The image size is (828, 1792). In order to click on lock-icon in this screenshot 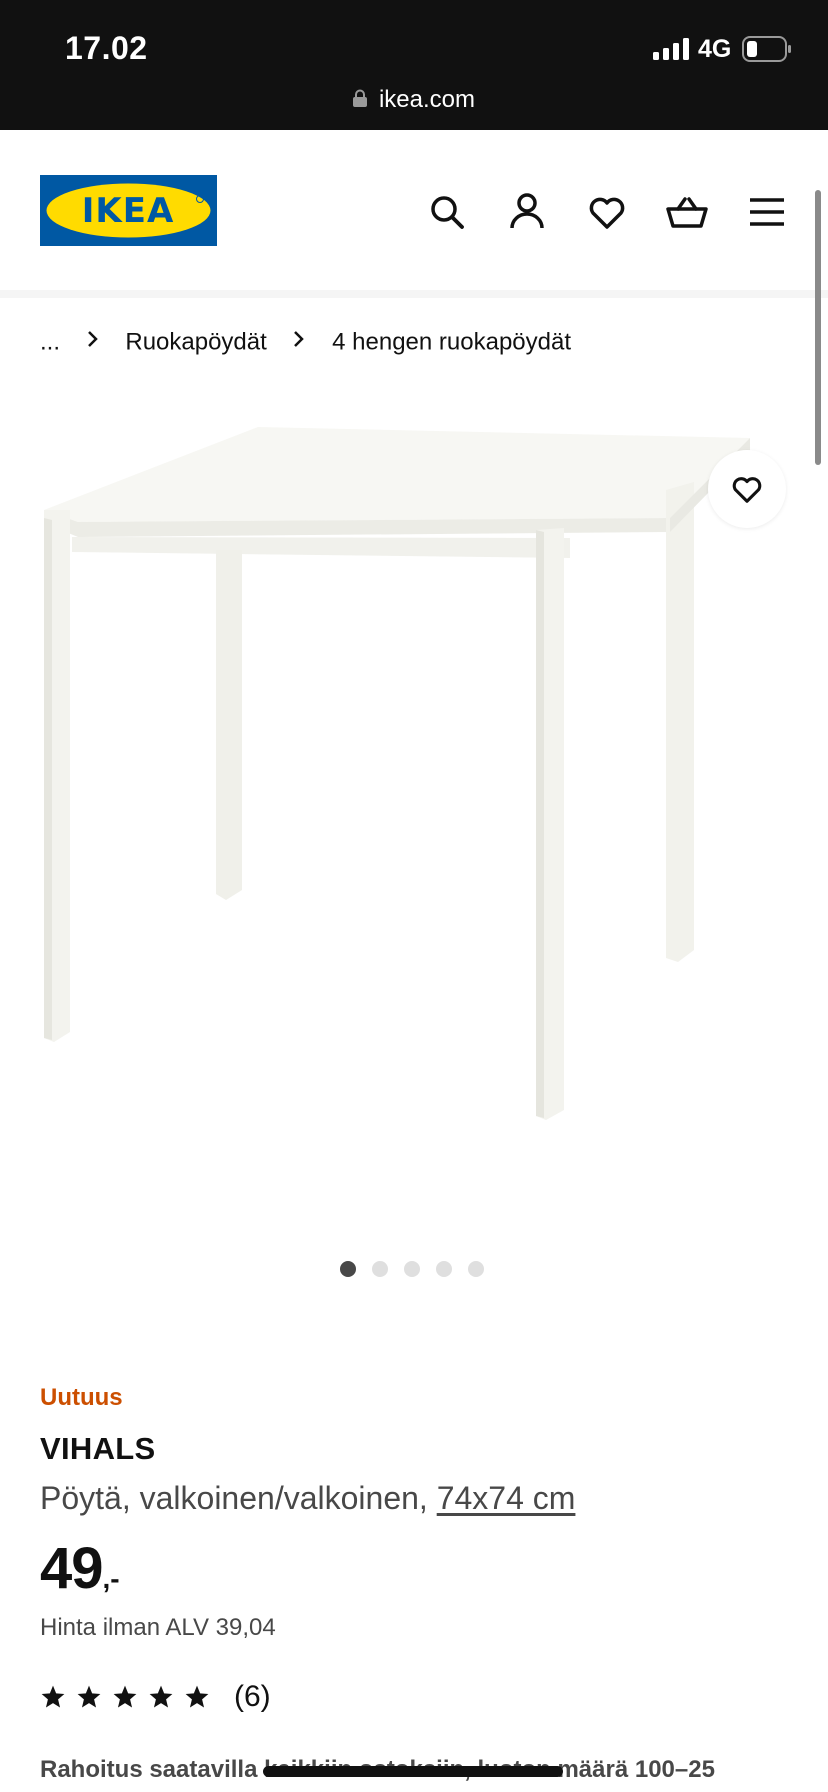, I will do `click(359, 98)`.